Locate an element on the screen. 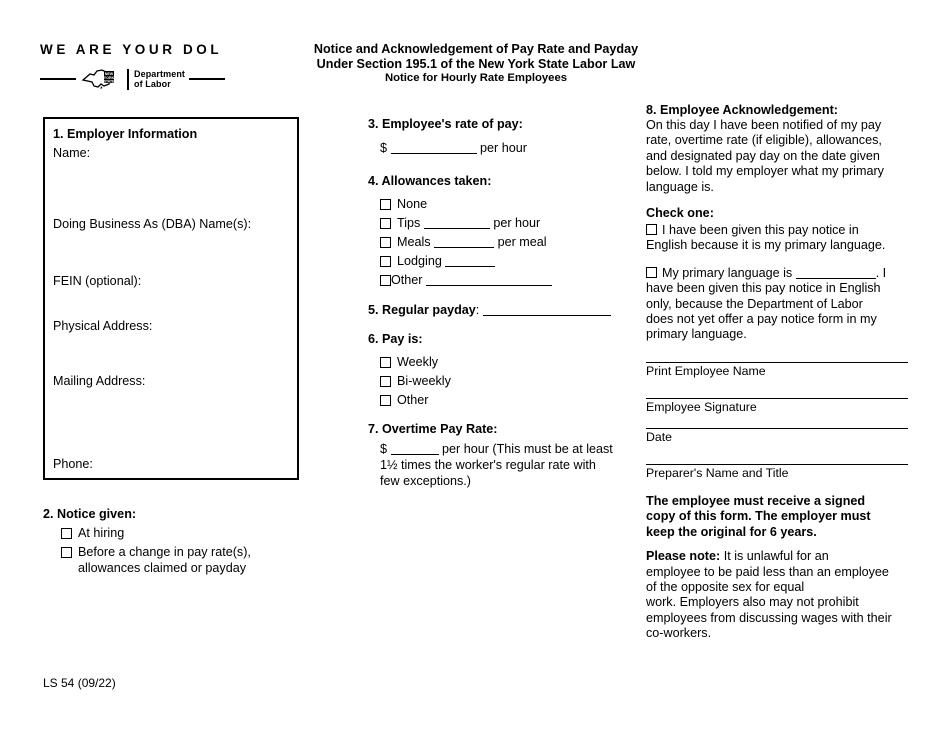  allowance-option-other: Other is located at coordinates (496, 280).